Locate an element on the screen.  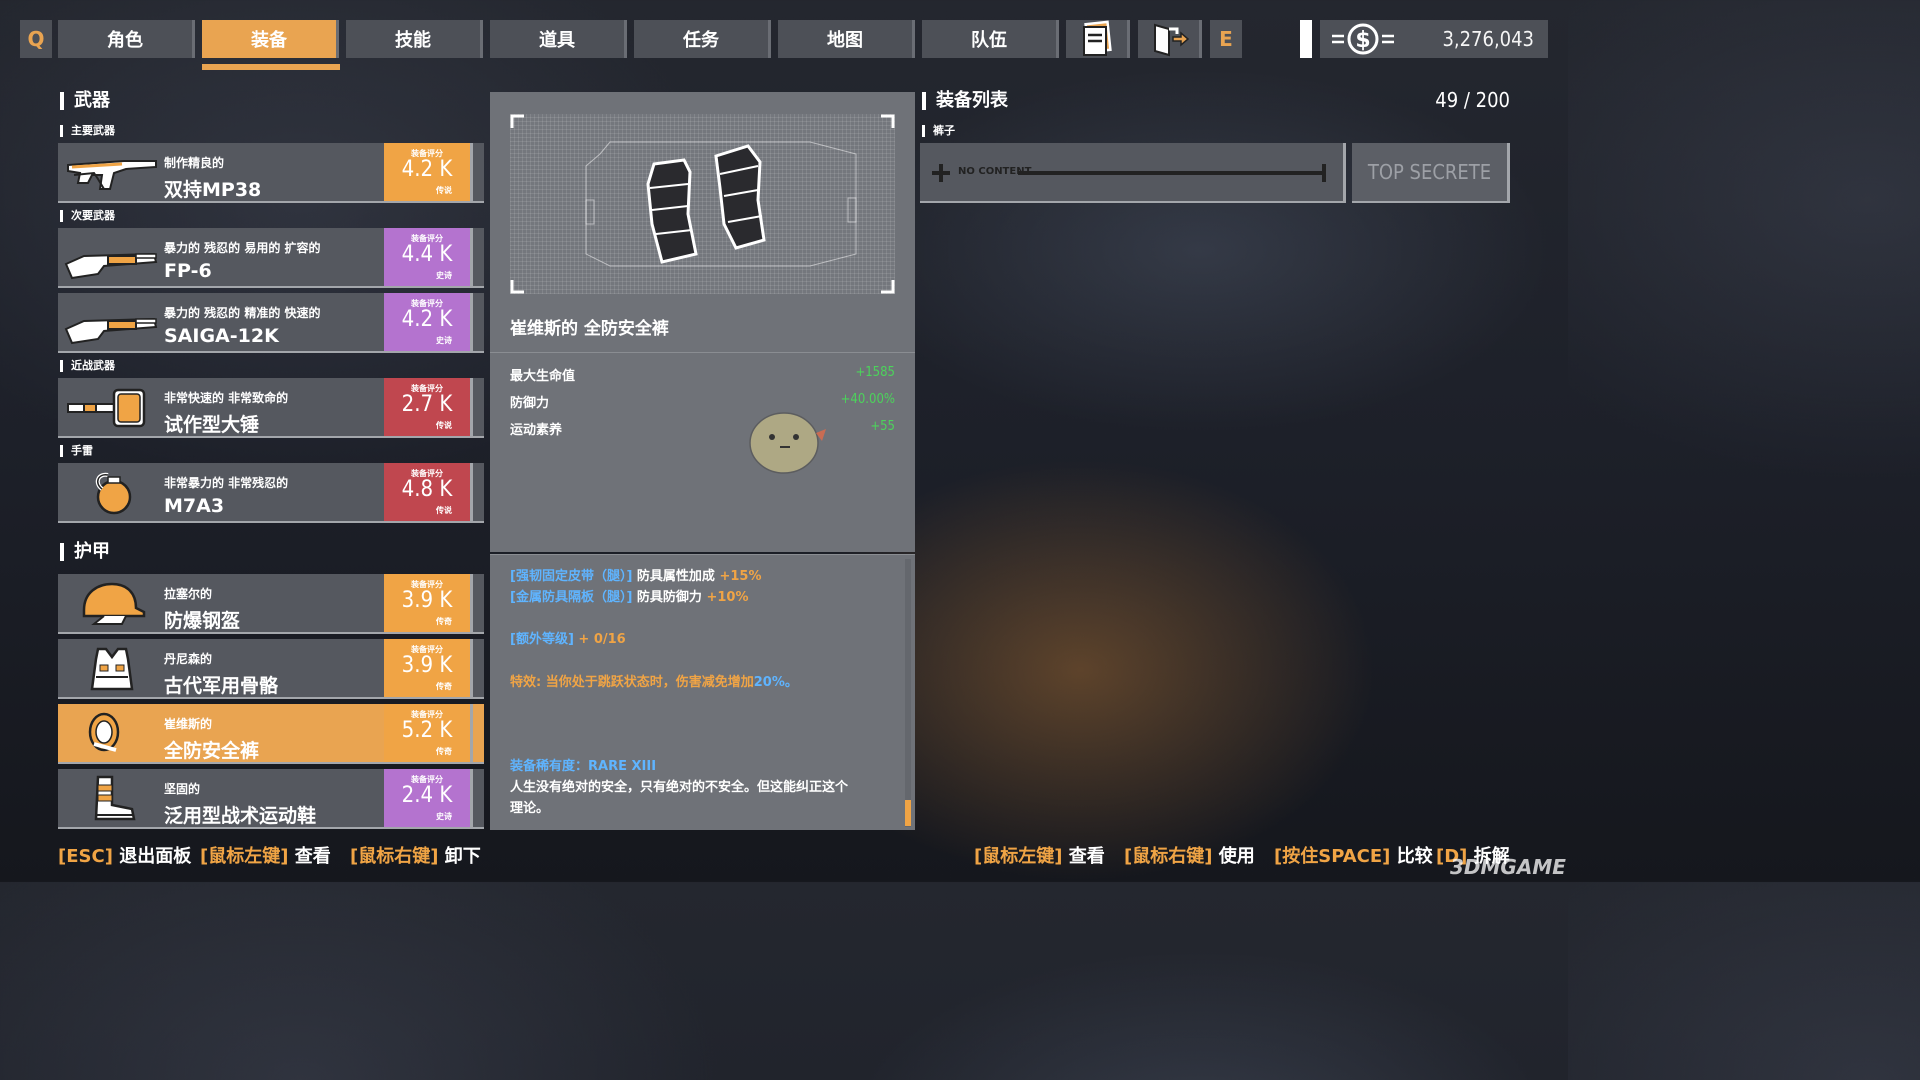
gear-score-value: 4.8 K is located at coordinates (427, 489).